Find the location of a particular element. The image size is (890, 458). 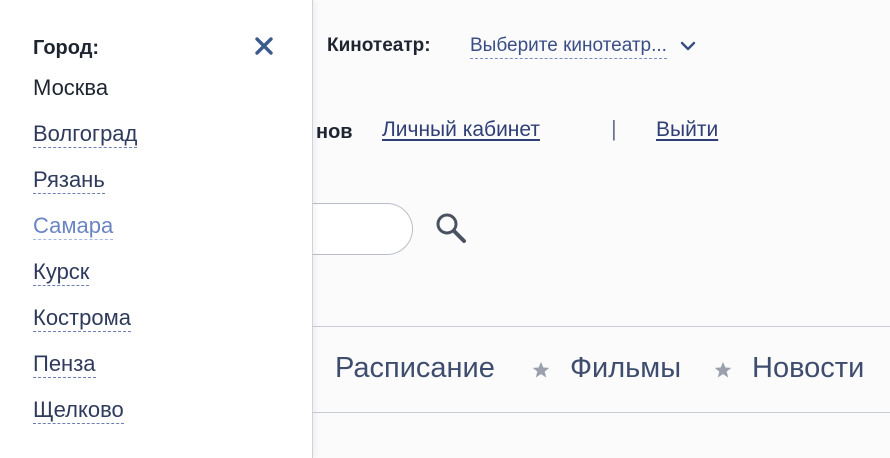

logout-link: Выйти is located at coordinates (687, 130).